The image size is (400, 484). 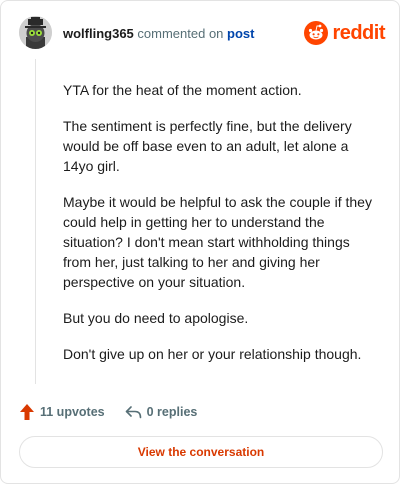 What do you see at coordinates (35, 221) in the screenshot?
I see `thread-line` at bounding box center [35, 221].